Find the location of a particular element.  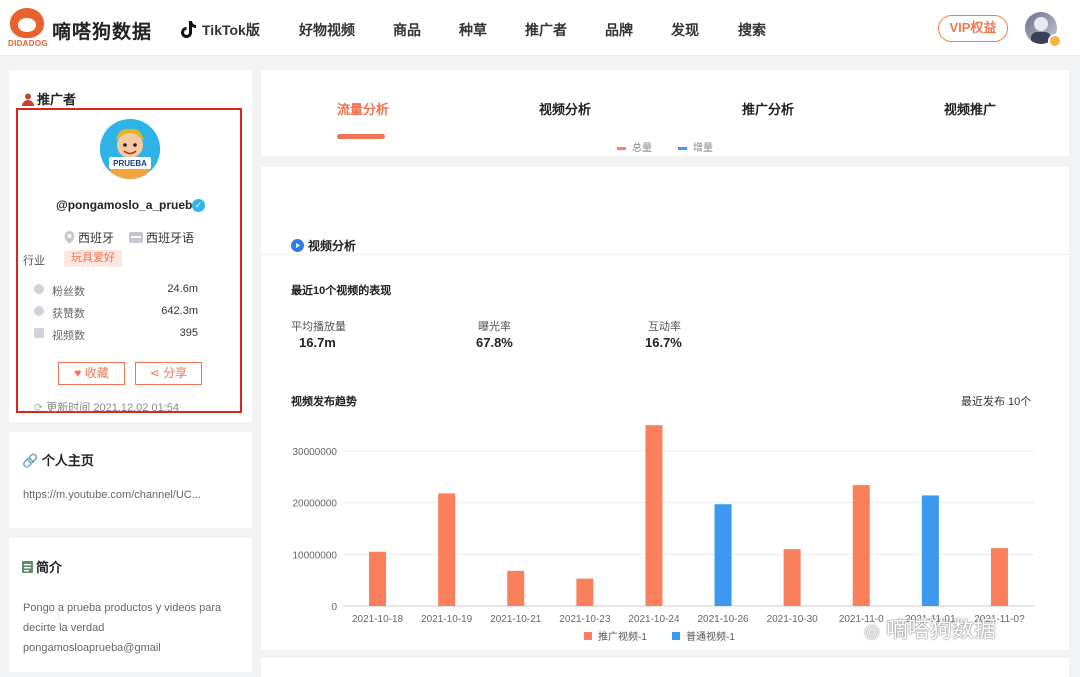

dog-logo-icon is located at coordinates (27, 23).